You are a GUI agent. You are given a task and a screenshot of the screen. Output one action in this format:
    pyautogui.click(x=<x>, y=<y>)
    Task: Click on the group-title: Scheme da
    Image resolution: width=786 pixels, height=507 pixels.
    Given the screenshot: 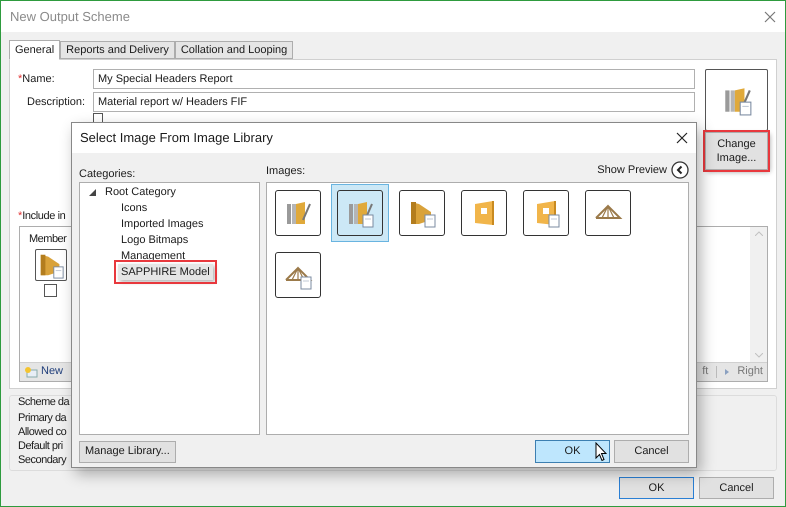 What is the action you would take?
    pyautogui.click(x=44, y=402)
    